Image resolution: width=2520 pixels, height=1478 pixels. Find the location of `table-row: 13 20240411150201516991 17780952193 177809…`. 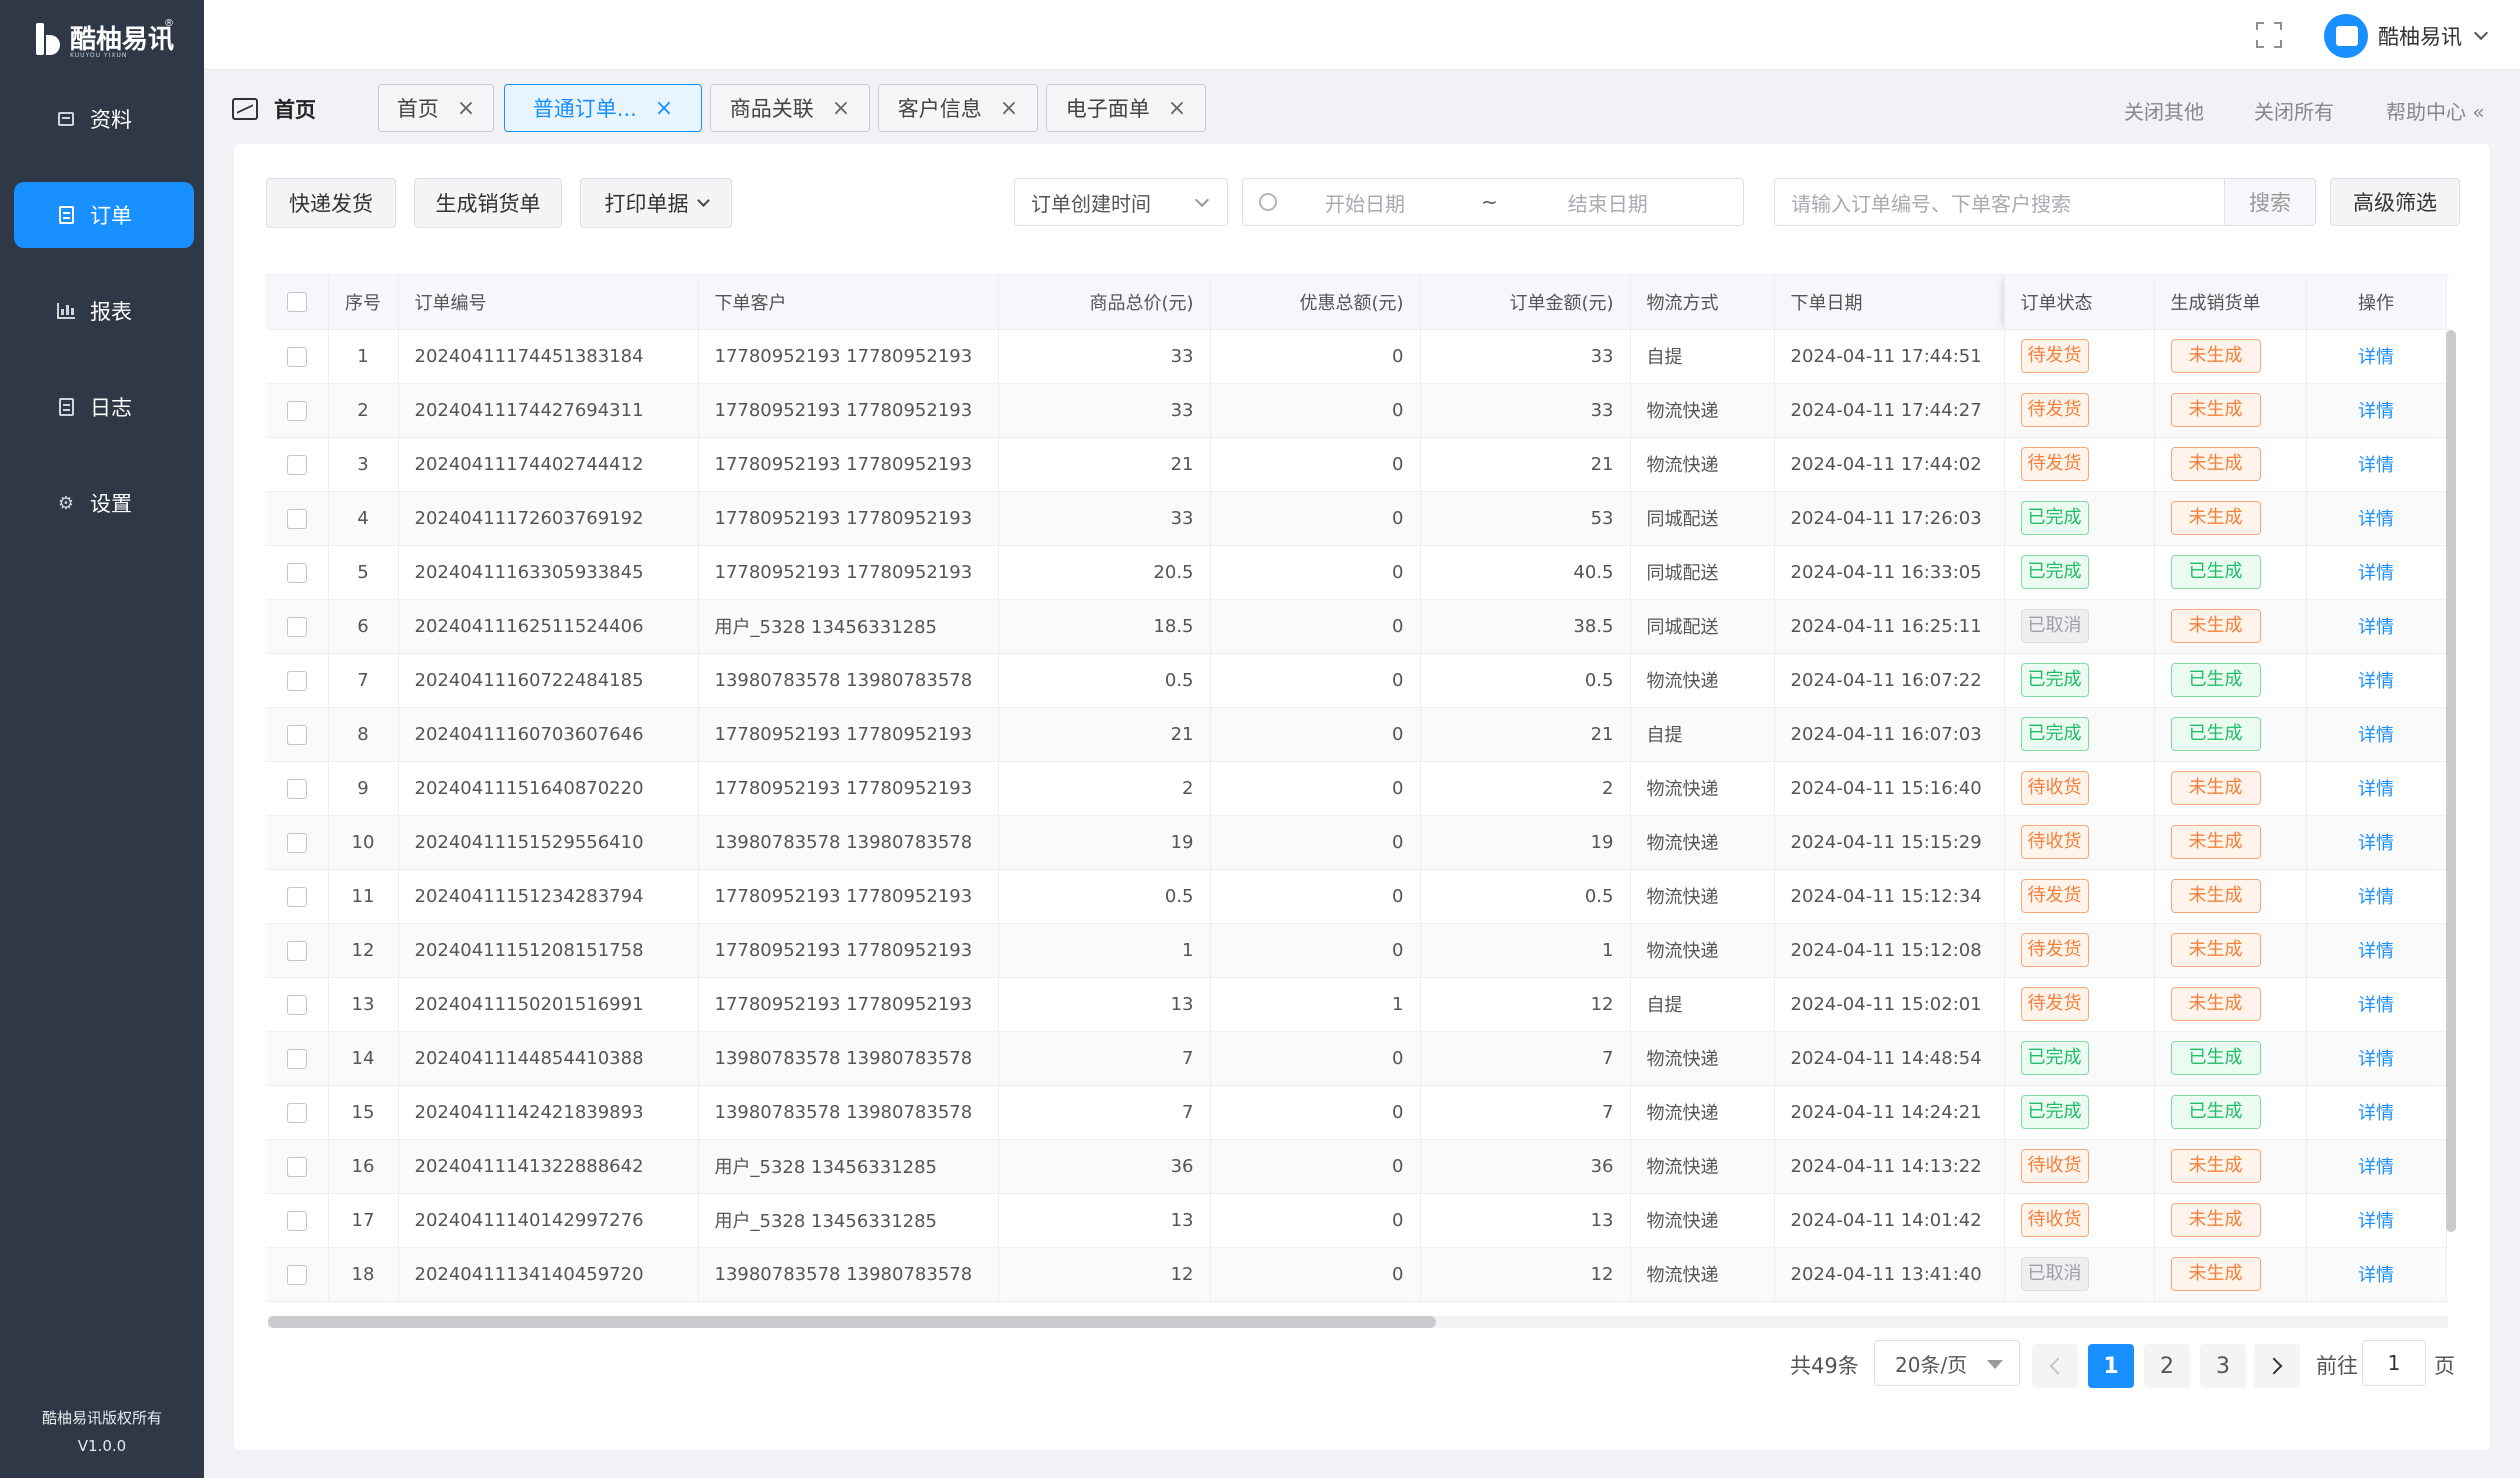

table-row: 13 20240411150201516991 17780952193 177809… is located at coordinates (1356, 1004).